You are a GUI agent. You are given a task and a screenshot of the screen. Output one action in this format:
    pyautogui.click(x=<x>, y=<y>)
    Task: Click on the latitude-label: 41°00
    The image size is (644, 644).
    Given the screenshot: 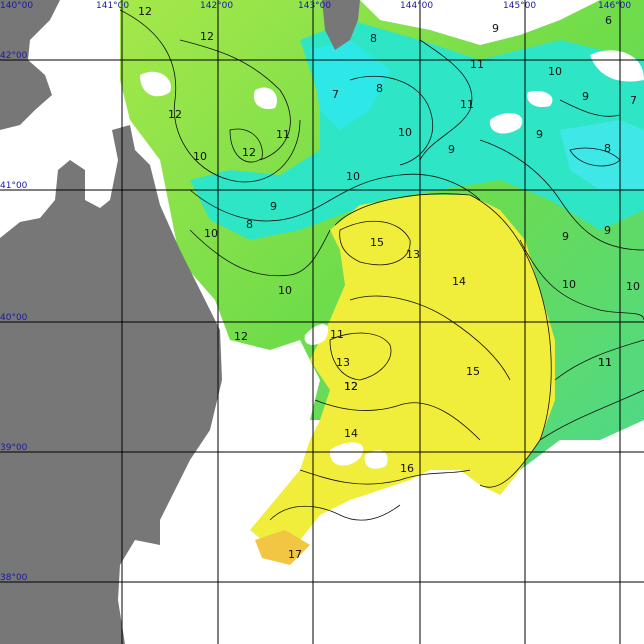 What is the action you would take?
    pyautogui.click(x=14, y=186)
    